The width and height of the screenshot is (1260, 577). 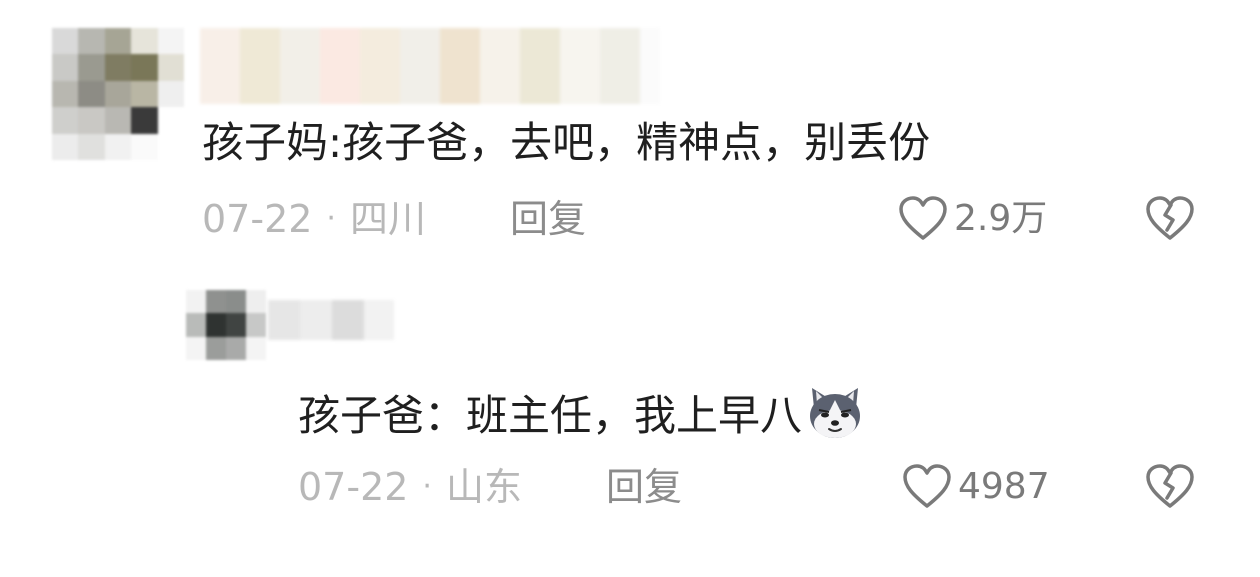 I want to click on like-count: 2.9万, so click(x=1001, y=218).